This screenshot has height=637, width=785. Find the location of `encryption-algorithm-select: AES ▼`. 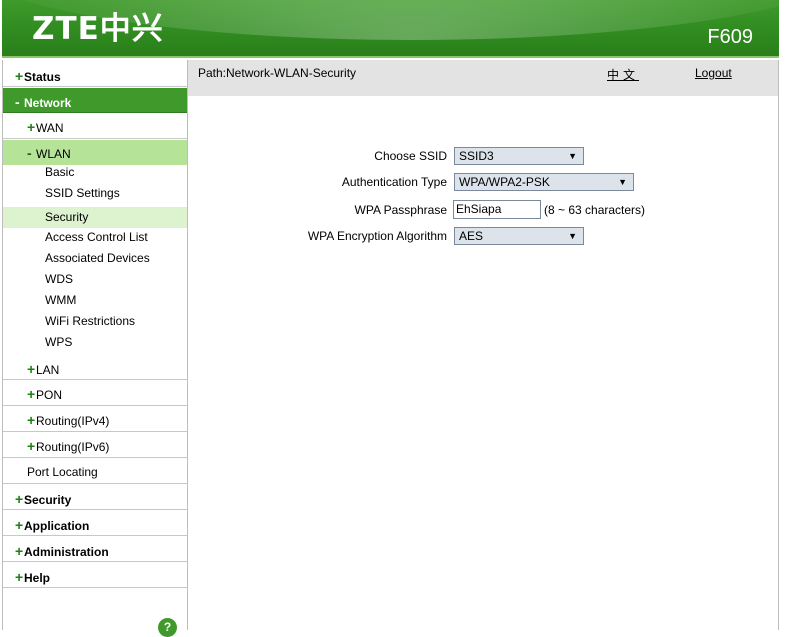

encryption-algorithm-select: AES ▼ is located at coordinates (519, 236).